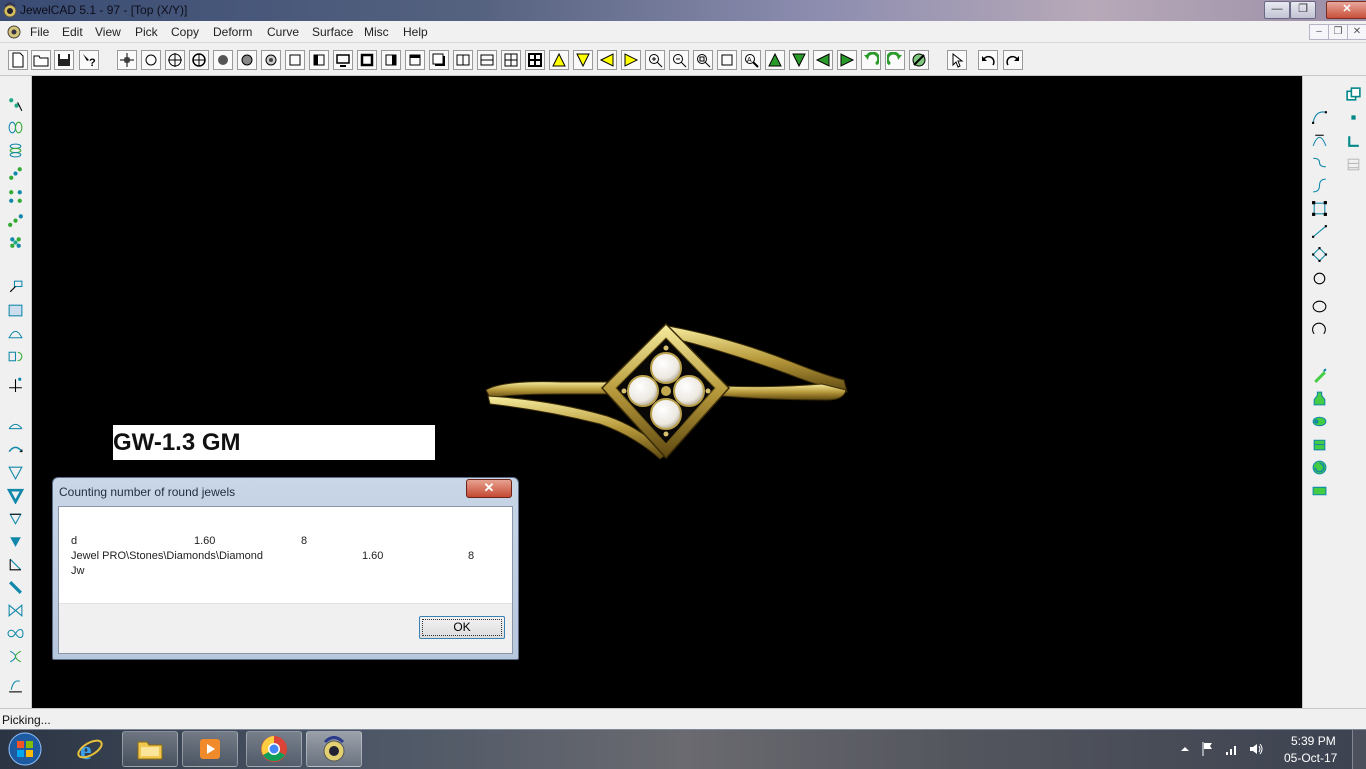 This screenshot has height=769, width=1366. Describe the element at coordinates (199, 60) in the screenshot. I see `crosshair-circle-icon` at that location.